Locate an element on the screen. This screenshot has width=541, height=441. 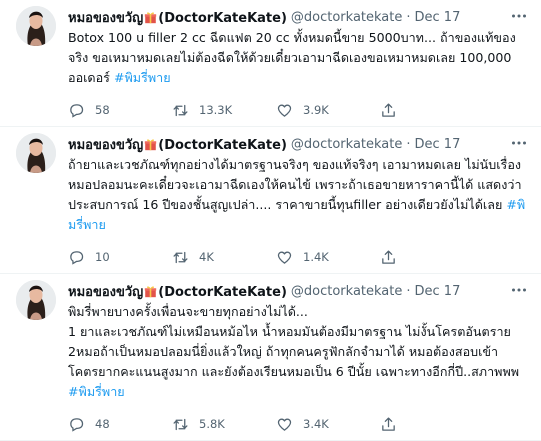
tweet-actions: 10 4K 1.4K is located at coordinates (297, 257).